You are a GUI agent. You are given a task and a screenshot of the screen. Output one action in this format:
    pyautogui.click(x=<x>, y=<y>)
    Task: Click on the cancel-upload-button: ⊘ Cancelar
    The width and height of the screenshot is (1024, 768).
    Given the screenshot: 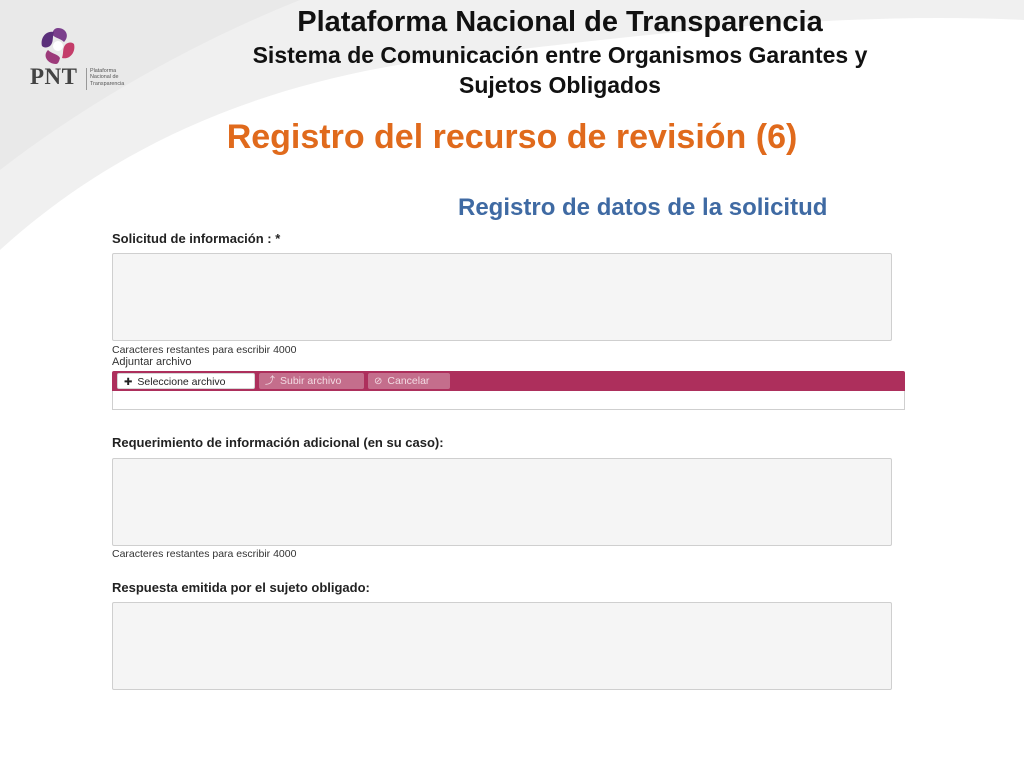 What is the action you would take?
    pyautogui.click(x=409, y=381)
    